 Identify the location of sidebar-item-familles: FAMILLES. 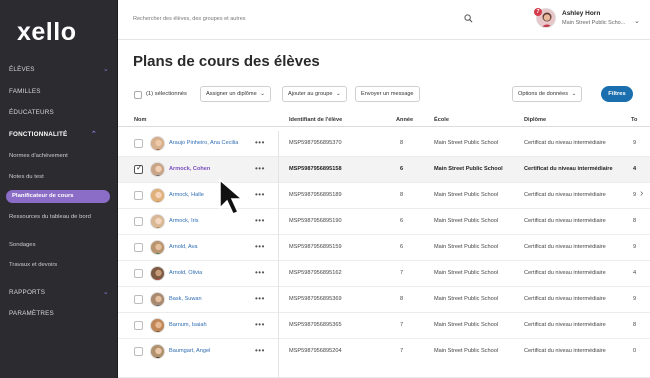
(60, 91).